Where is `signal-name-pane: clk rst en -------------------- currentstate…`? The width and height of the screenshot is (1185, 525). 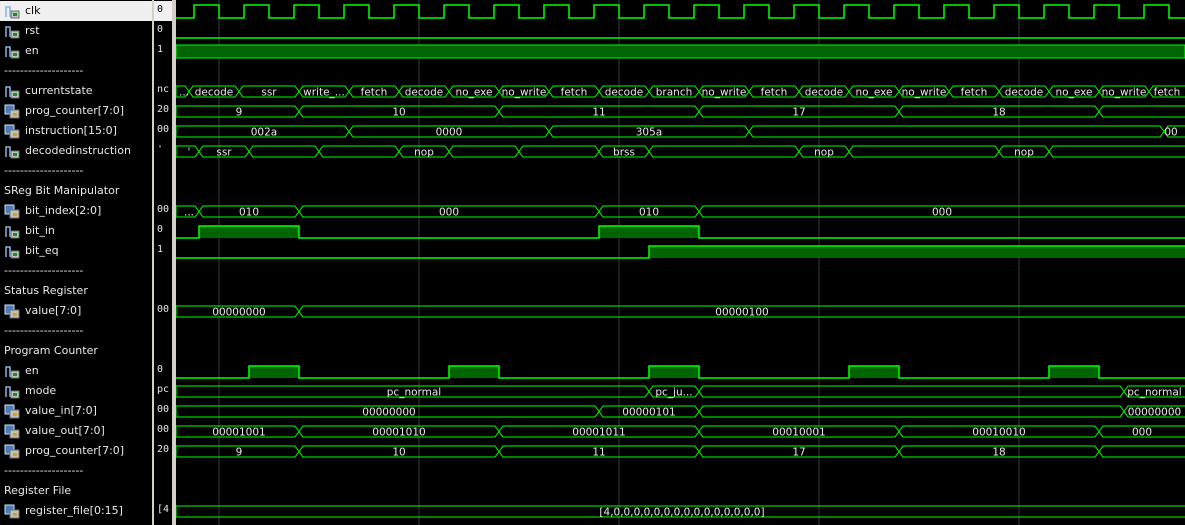
signal-name-pane: clk rst en -------------------- currentstate… is located at coordinates (76, 262).